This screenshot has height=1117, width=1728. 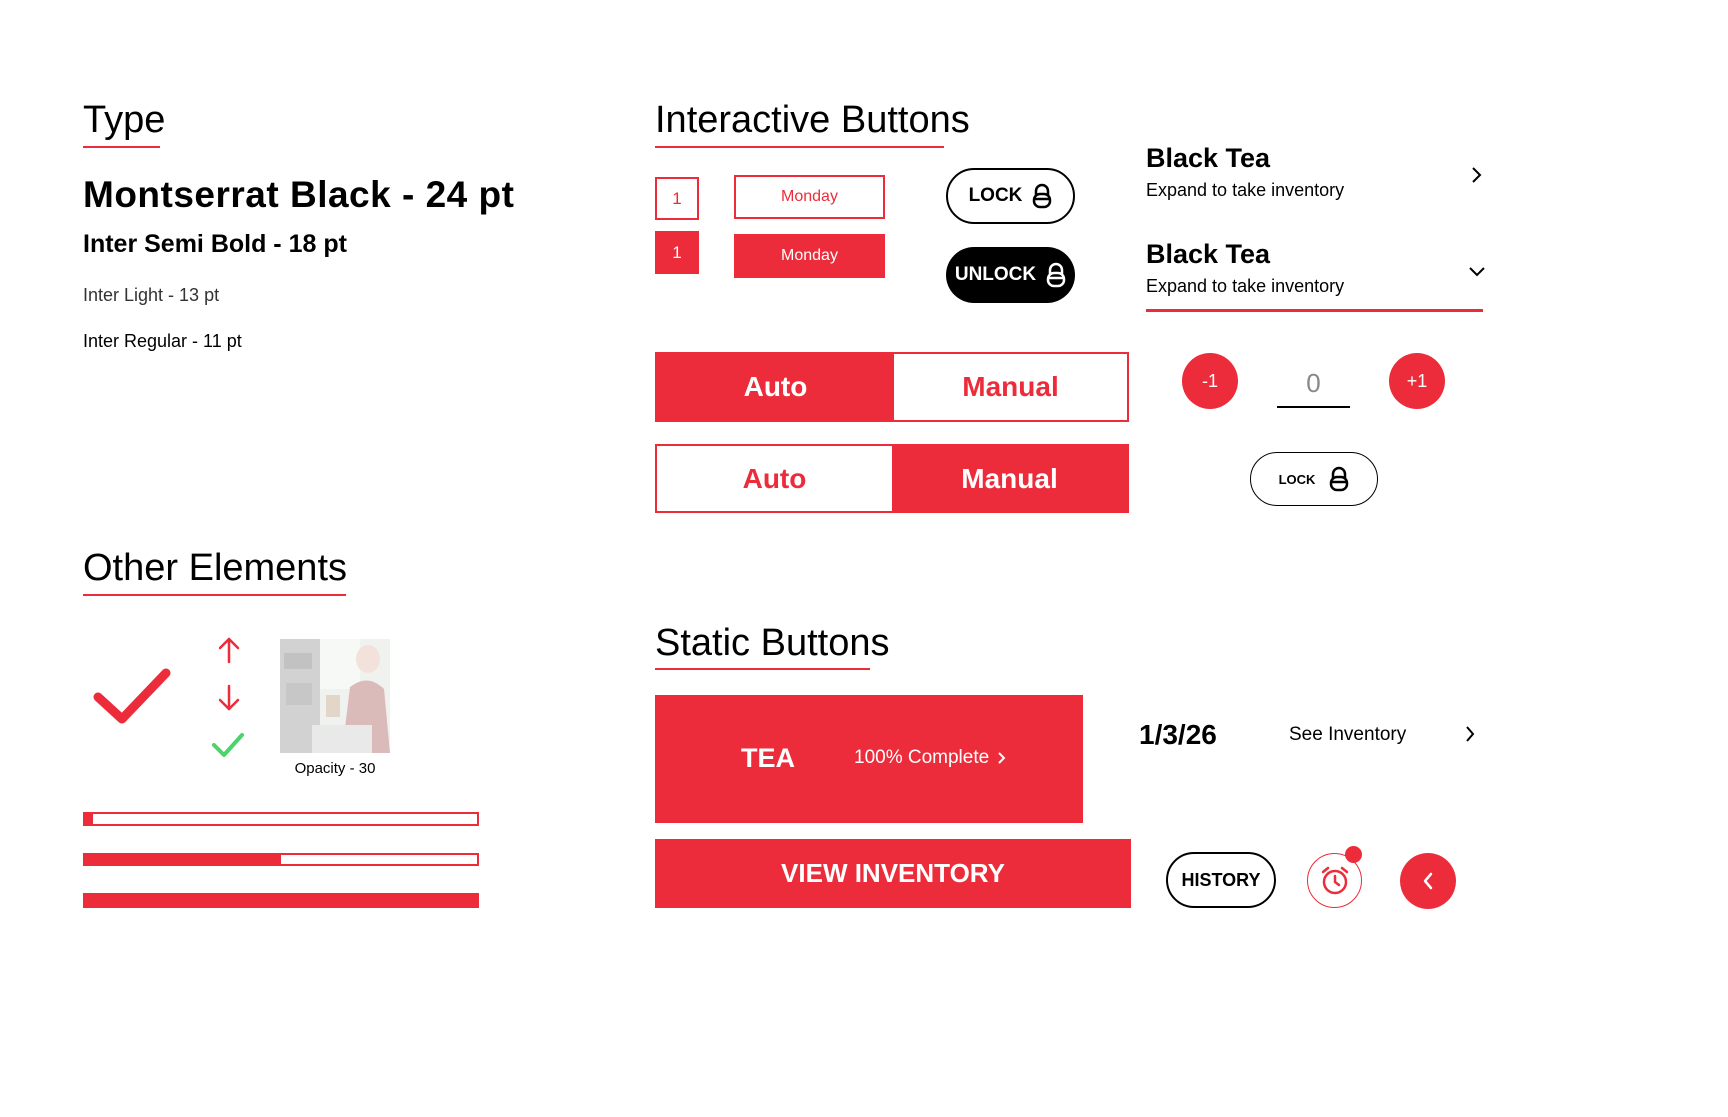 I want to click on back-chevron-icon, so click(x=1428, y=881).